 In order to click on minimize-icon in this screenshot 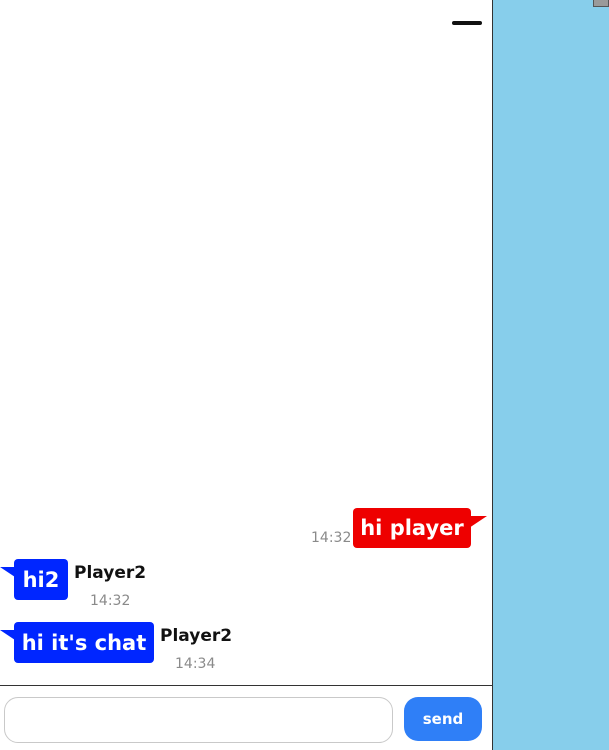, I will do `click(467, 23)`.